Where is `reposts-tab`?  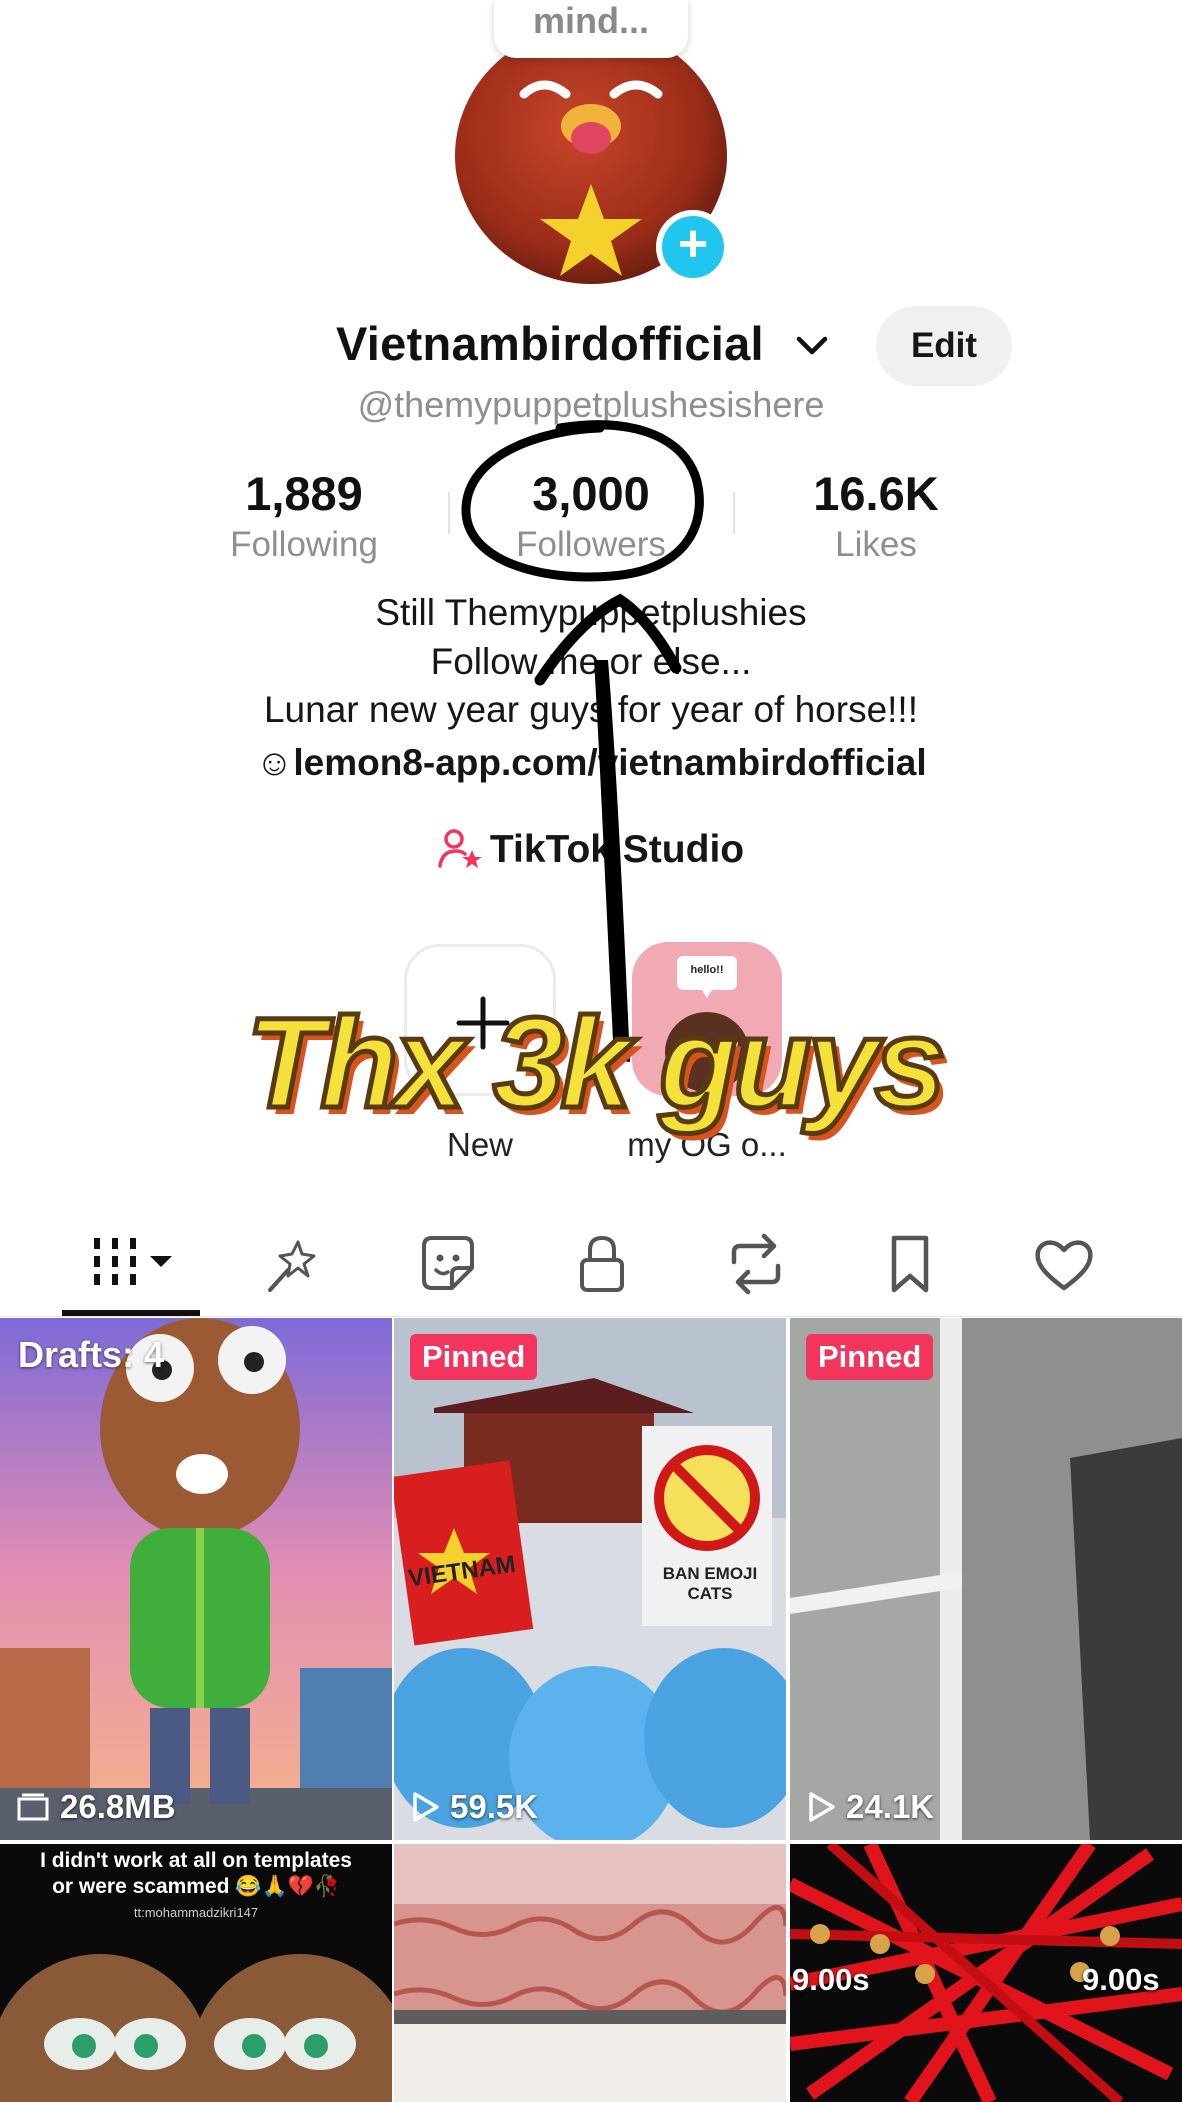
reposts-tab is located at coordinates (756, 1264).